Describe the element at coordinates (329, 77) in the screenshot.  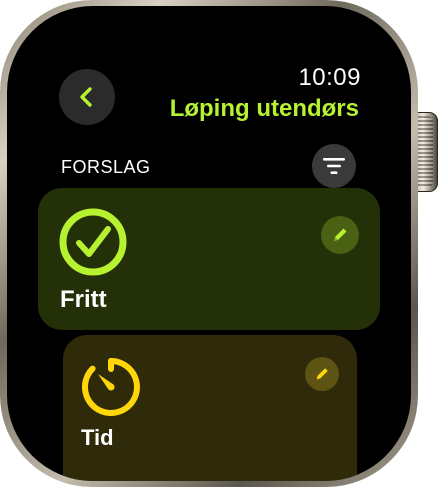
I see `status-time: 10:09` at that location.